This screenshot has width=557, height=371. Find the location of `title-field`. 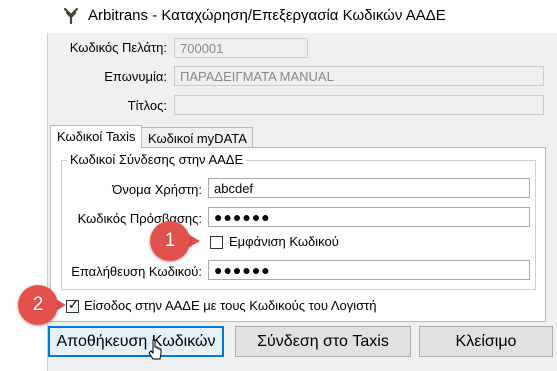

title-field is located at coordinates (359, 105).